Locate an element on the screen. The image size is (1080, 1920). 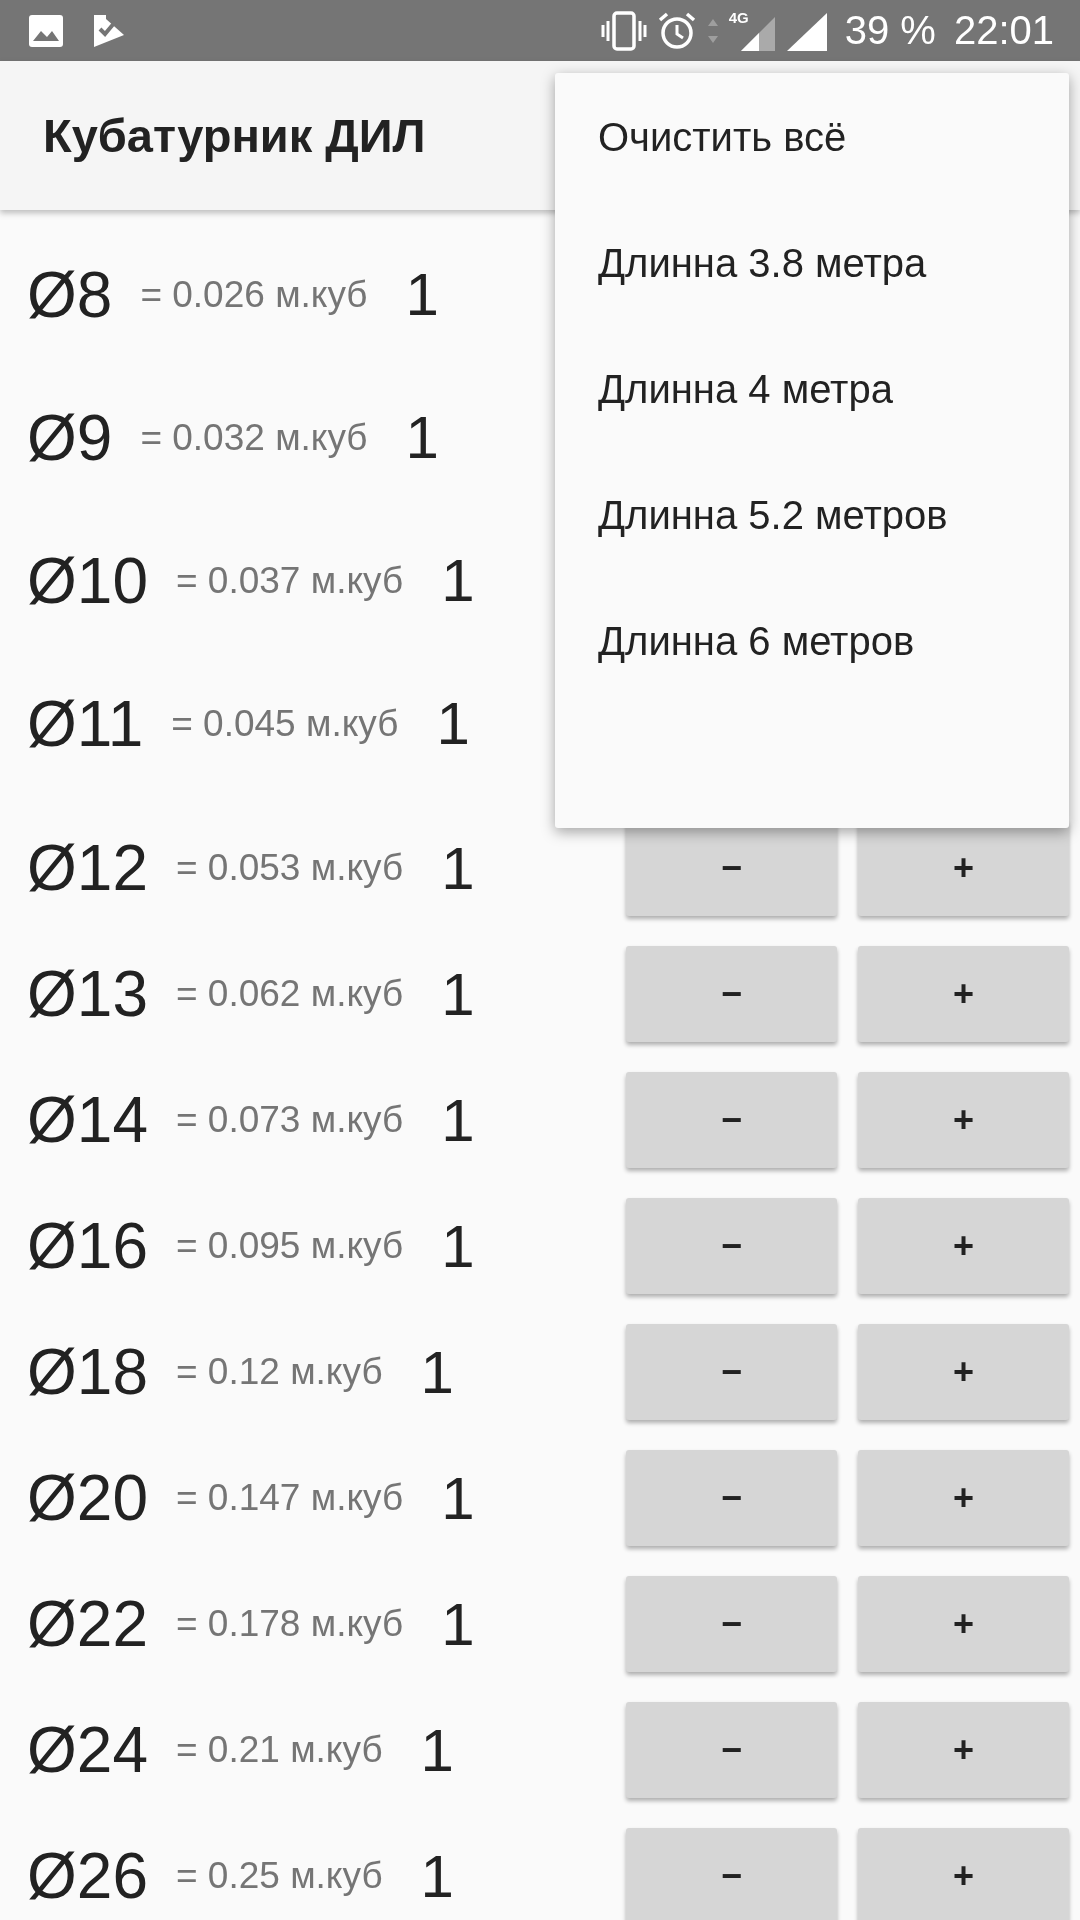
diameter-label: Ø10 is located at coordinates (87, 580).